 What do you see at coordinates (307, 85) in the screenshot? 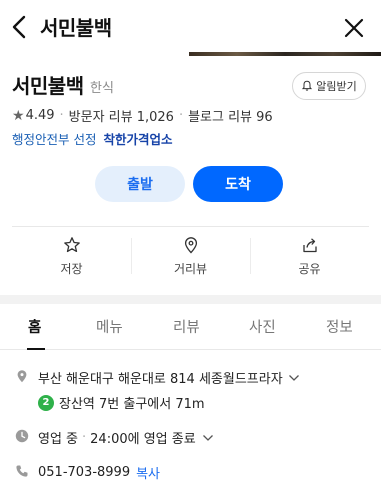
I see `bell-icon` at bounding box center [307, 85].